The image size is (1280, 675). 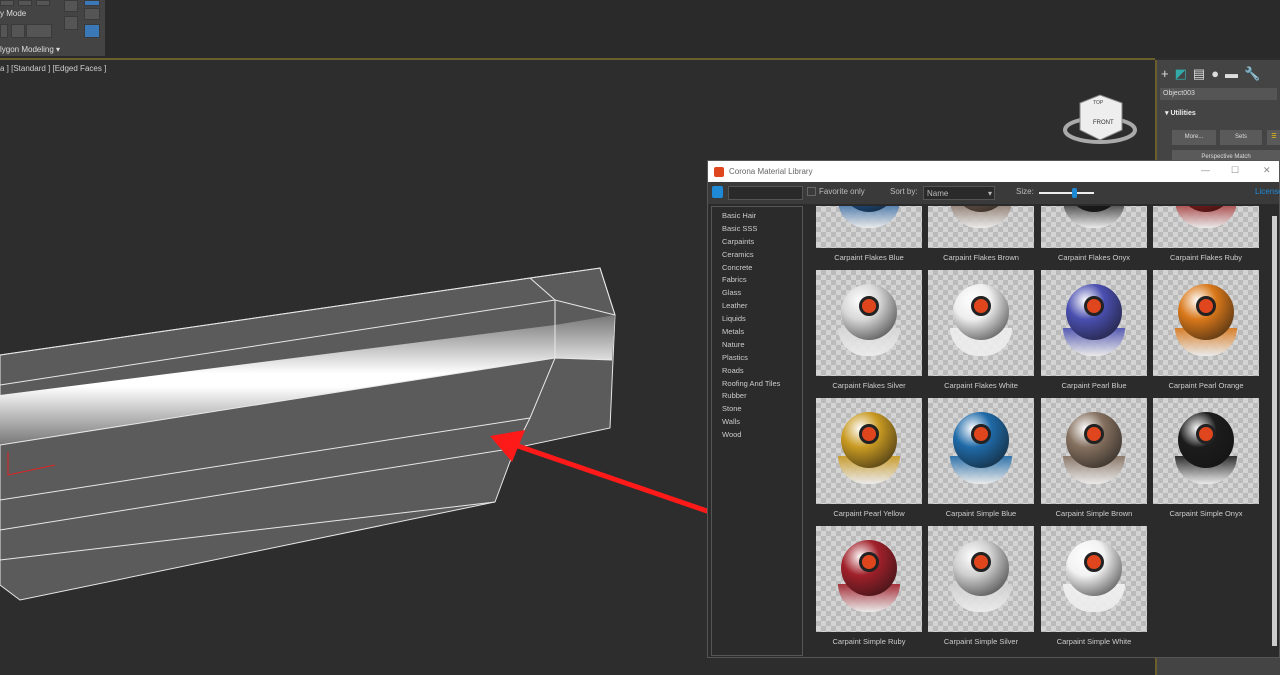 What do you see at coordinates (762, 280) in the screenshot?
I see `category-row: Fabrics` at bounding box center [762, 280].